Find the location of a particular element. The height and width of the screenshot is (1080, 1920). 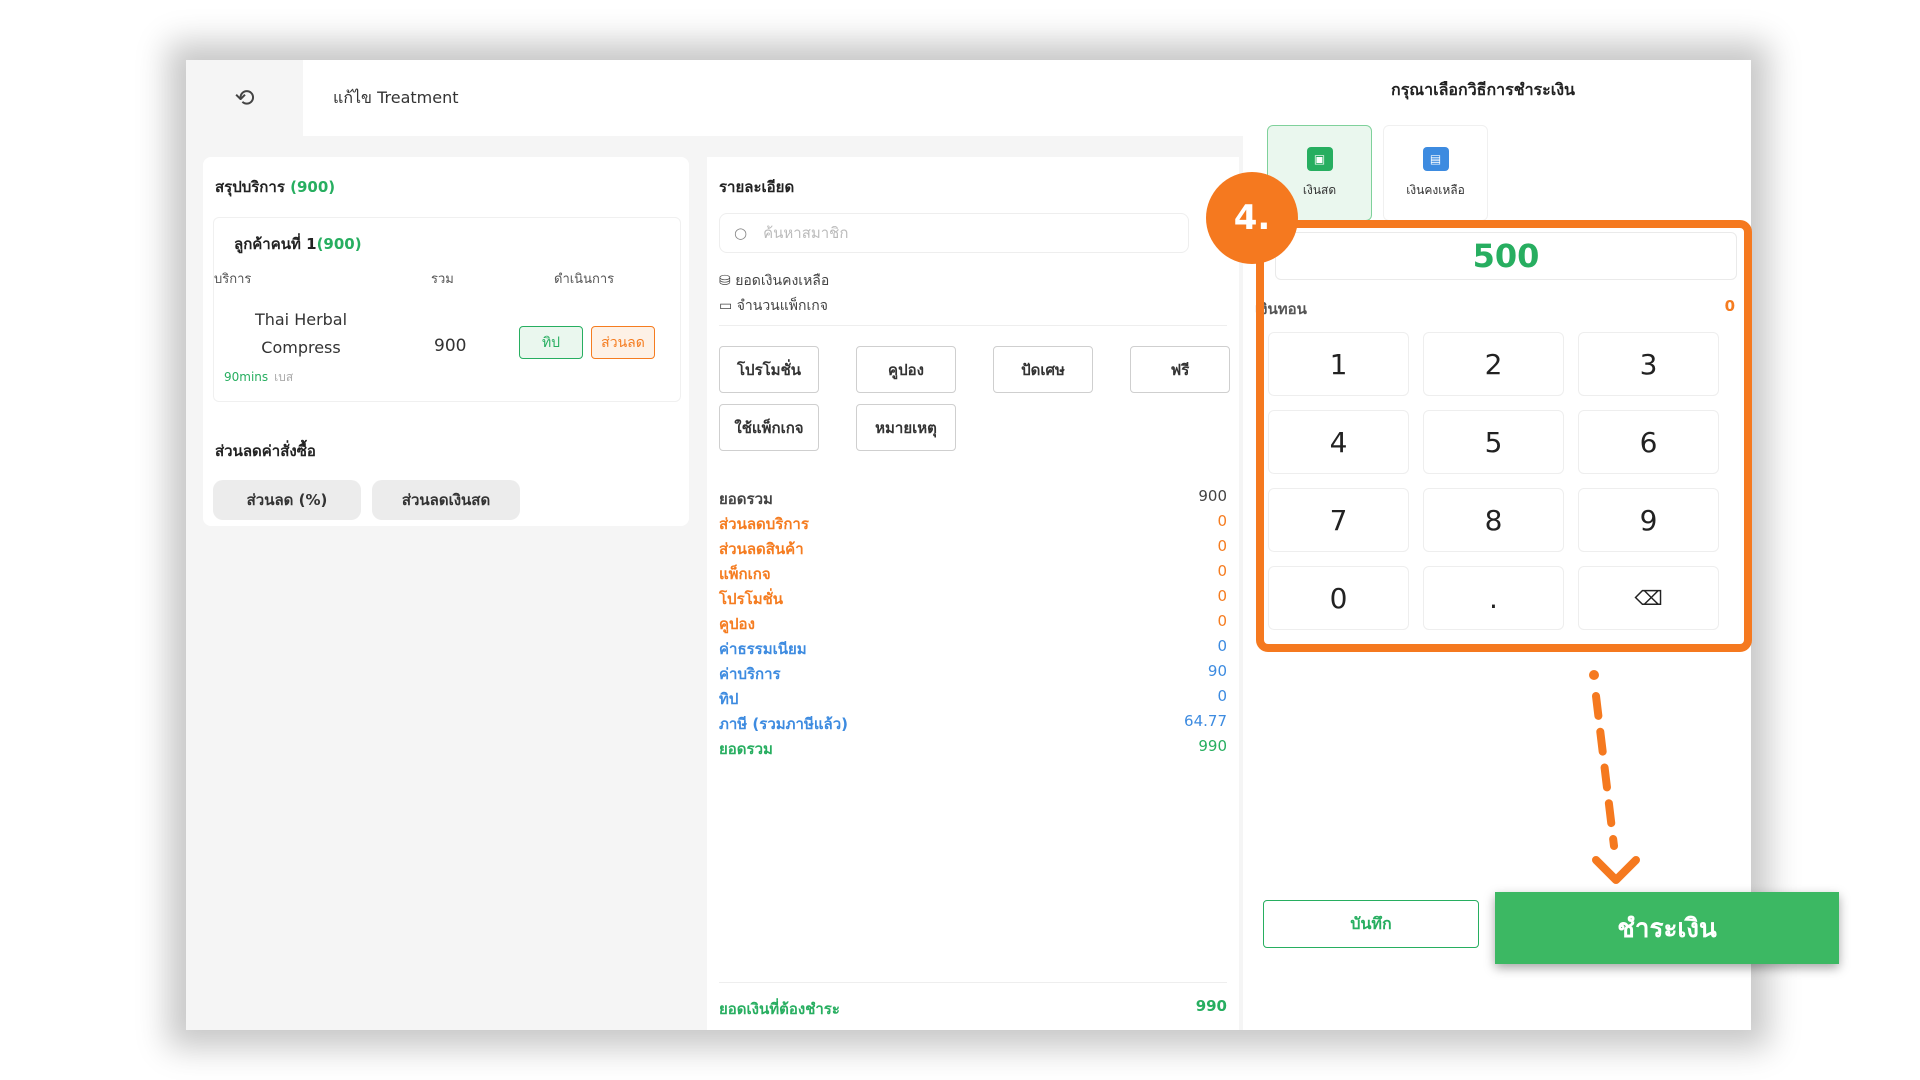

breakdown-row: ยอดรวม 900 is located at coordinates (973, 499).